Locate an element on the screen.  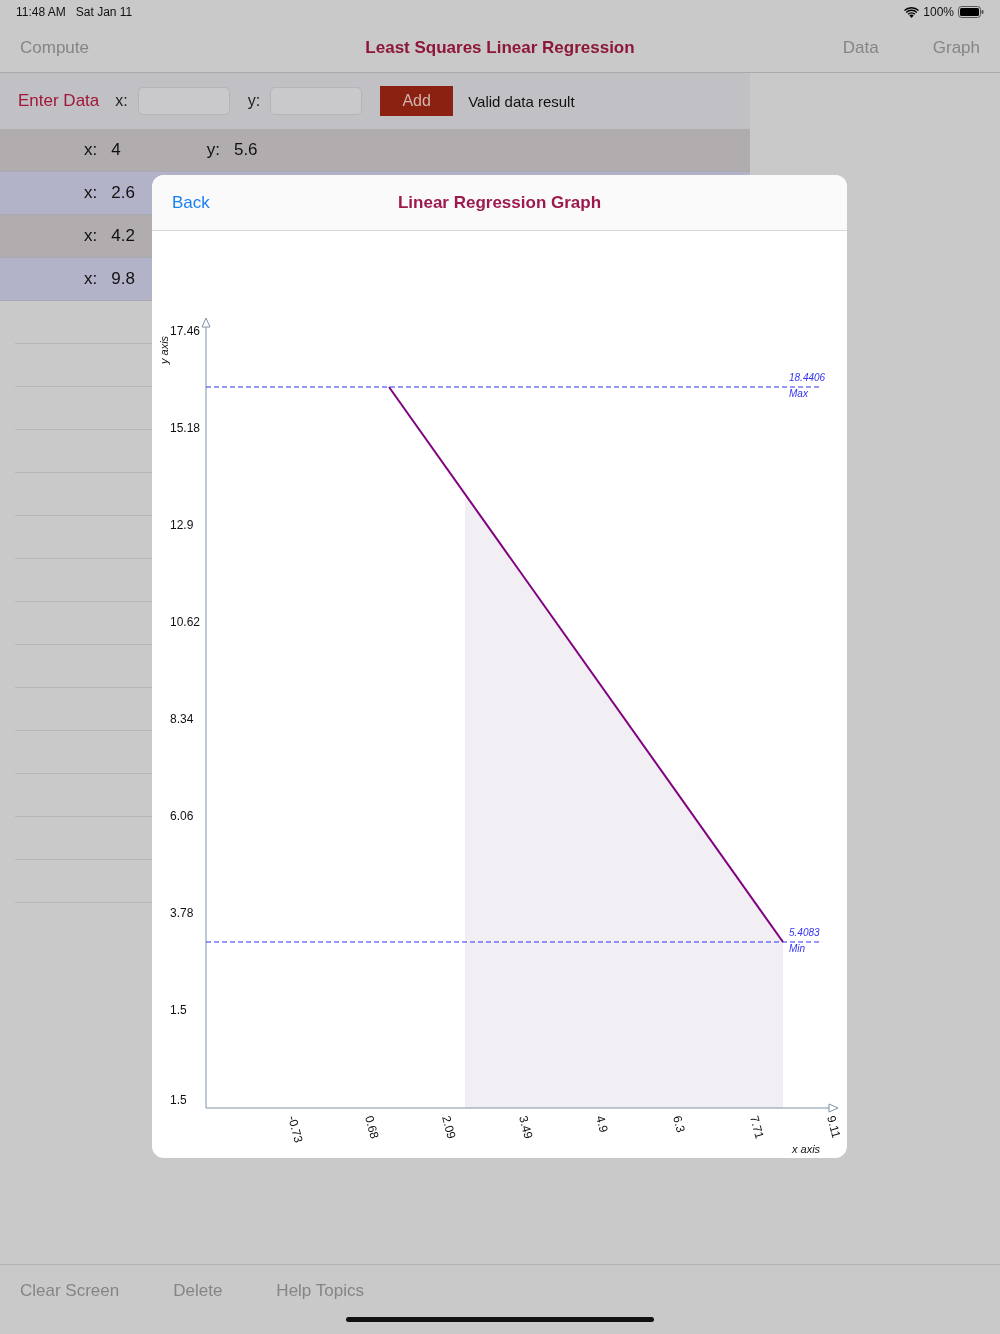
line-value: 18.4406 is located at coordinates (807, 377).